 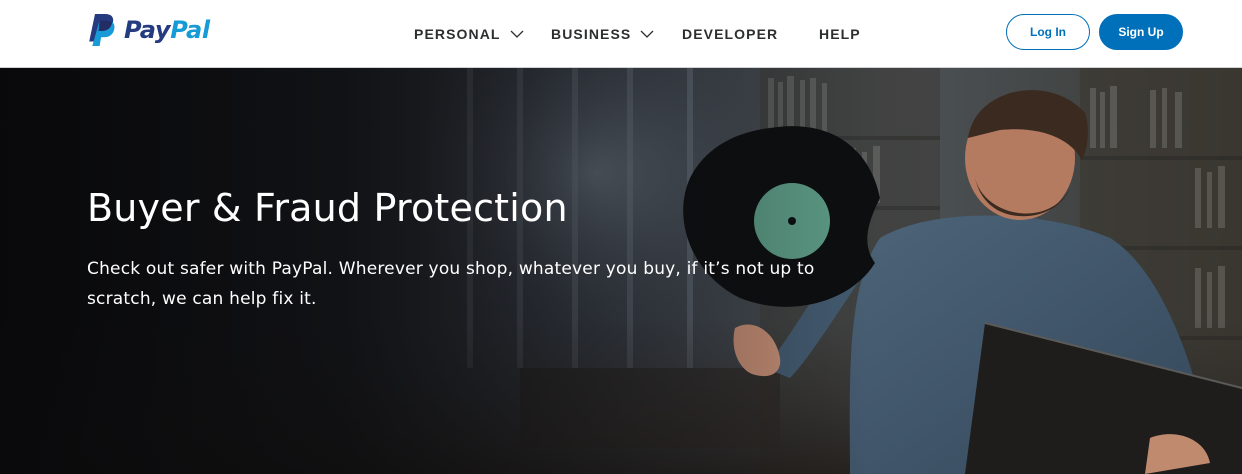 I want to click on nav-help-label: HELP, so click(x=840, y=34).